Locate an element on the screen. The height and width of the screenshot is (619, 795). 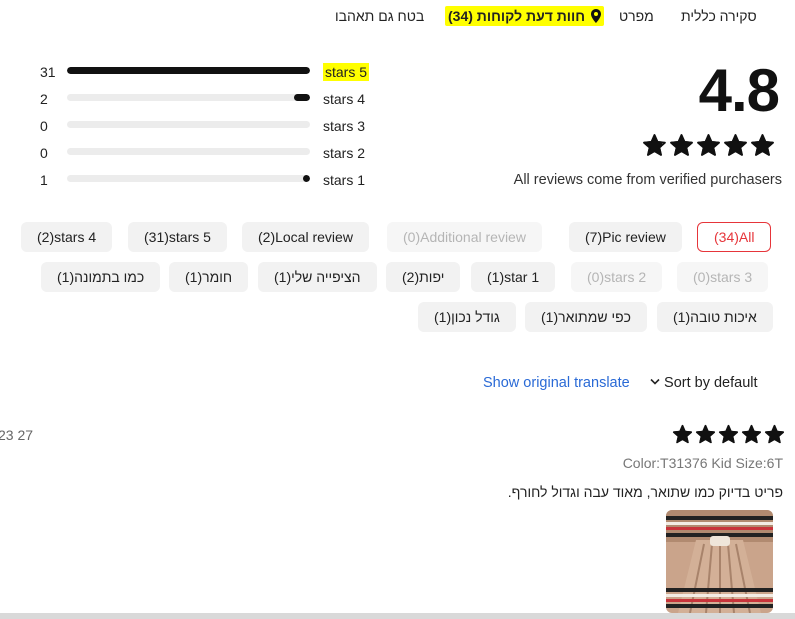
filter-all: (34)All is located at coordinates (734, 237).